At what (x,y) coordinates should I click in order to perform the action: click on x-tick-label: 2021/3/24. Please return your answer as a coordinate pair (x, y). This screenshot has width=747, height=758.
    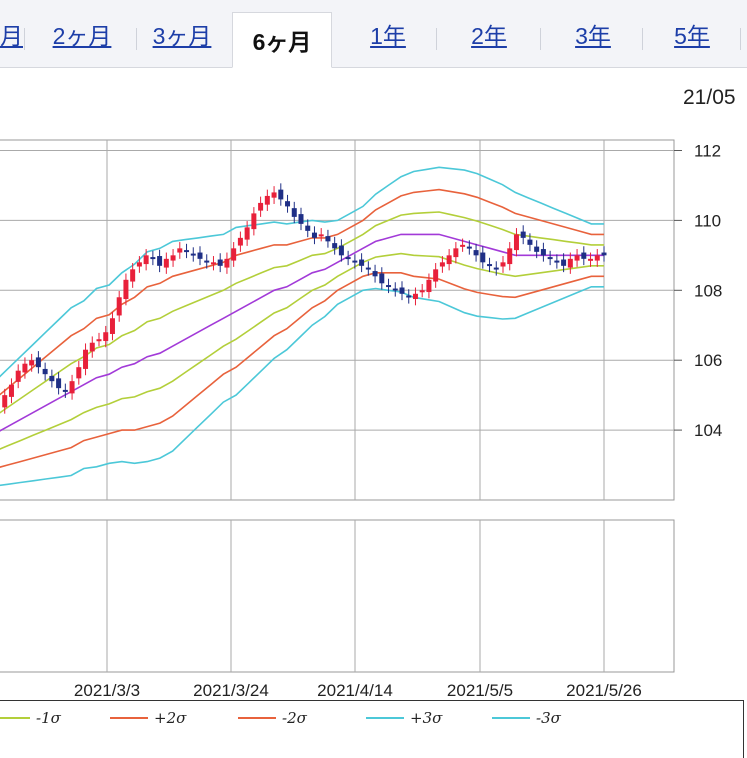
    Looking at the image, I should click on (231, 690).